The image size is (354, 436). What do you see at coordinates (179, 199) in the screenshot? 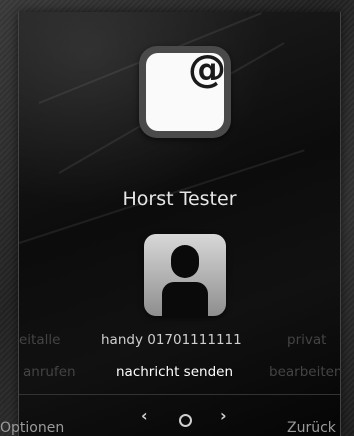
I see `contact-name: Horst Tester` at bounding box center [179, 199].